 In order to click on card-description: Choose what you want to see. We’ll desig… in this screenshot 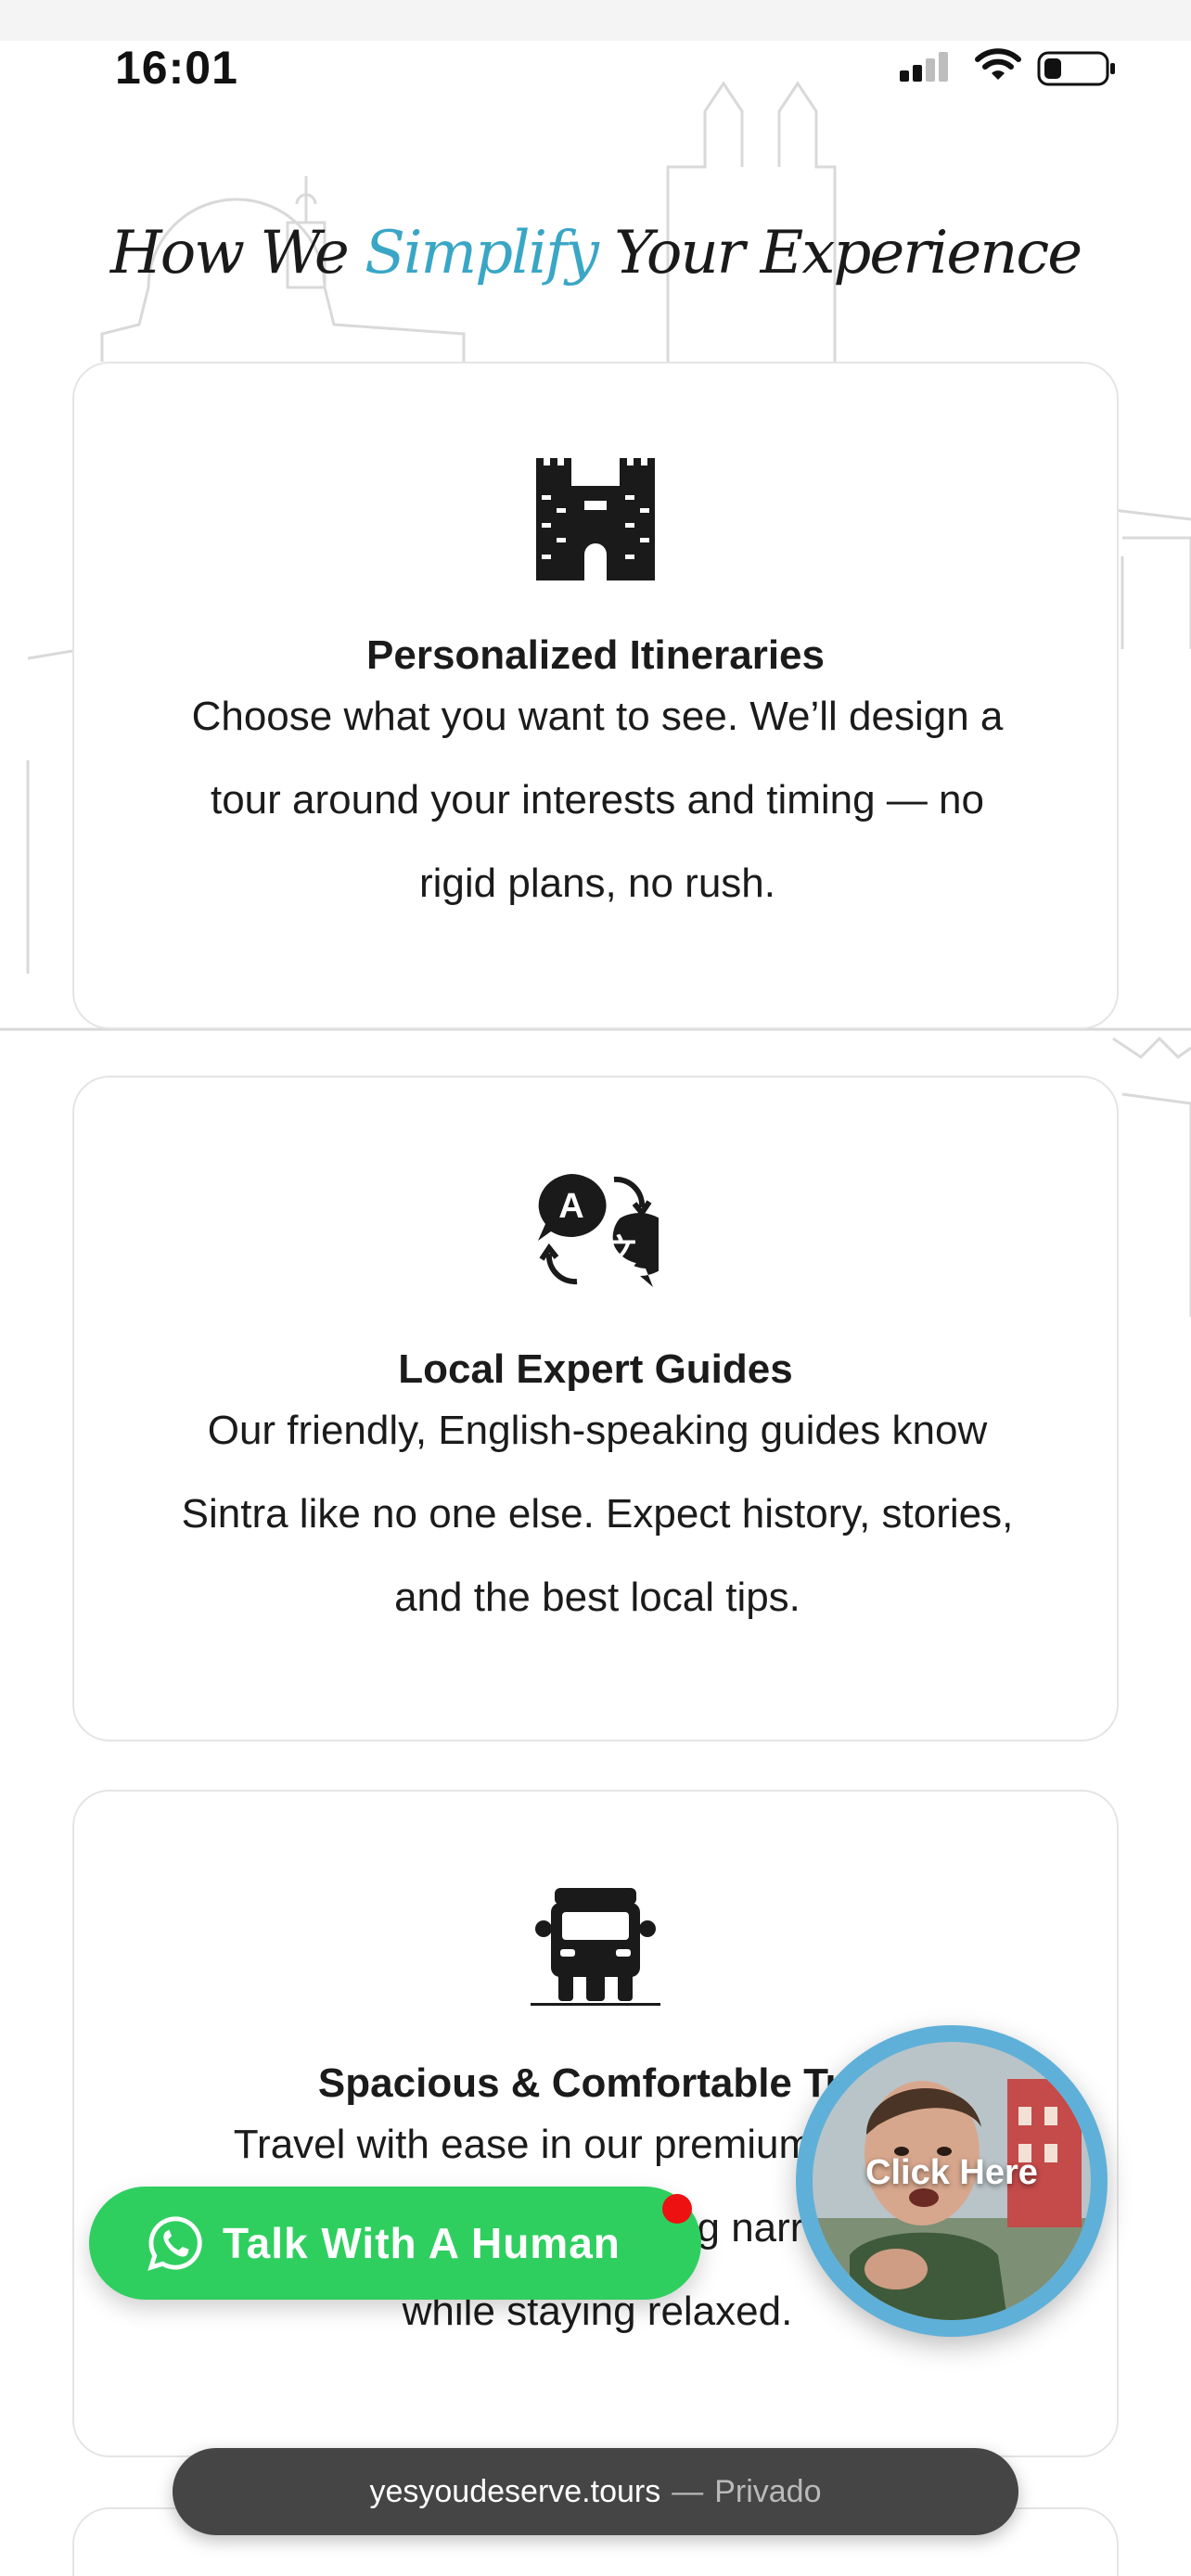, I will do `click(597, 800)`.